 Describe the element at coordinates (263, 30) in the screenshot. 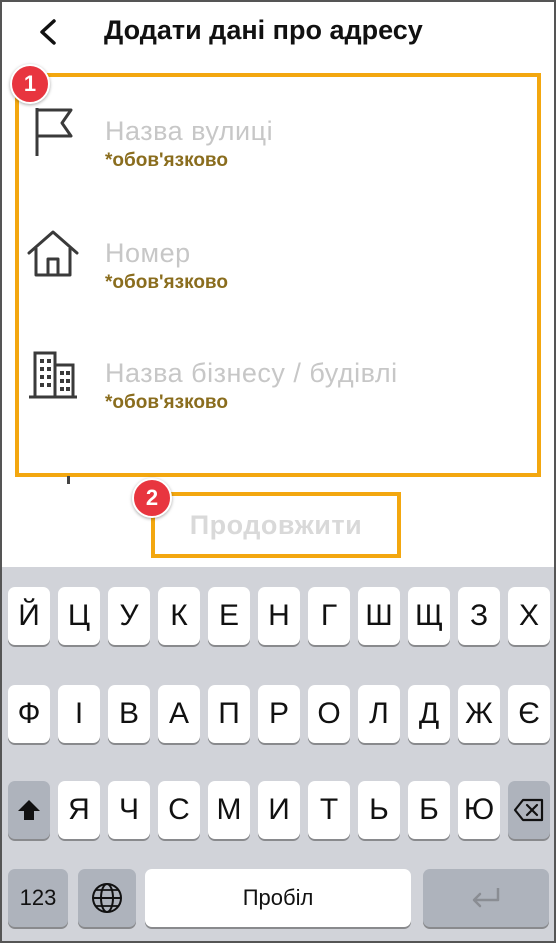

I see `page-title: Додати дані про адресу` at that location.